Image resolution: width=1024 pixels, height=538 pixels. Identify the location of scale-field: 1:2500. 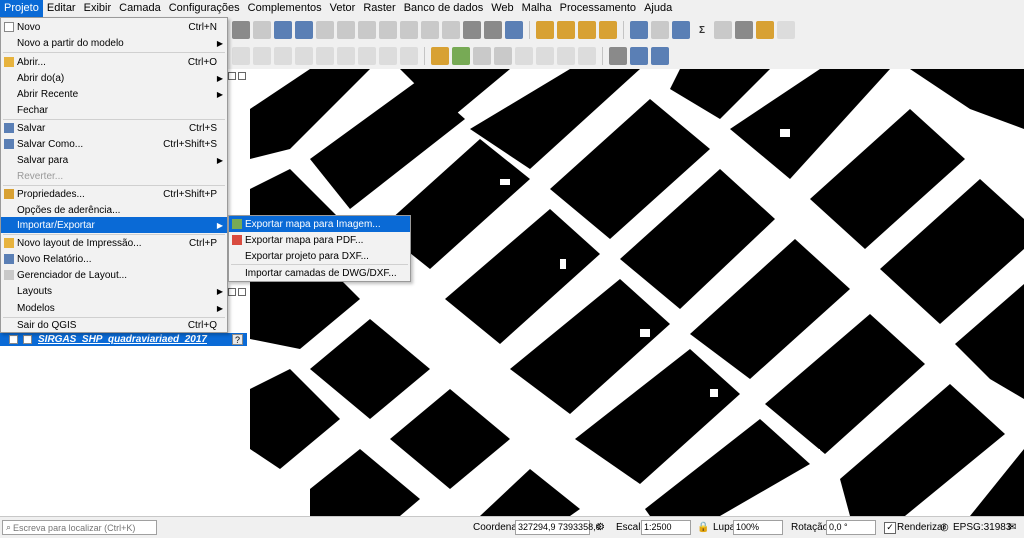
(666, 527).